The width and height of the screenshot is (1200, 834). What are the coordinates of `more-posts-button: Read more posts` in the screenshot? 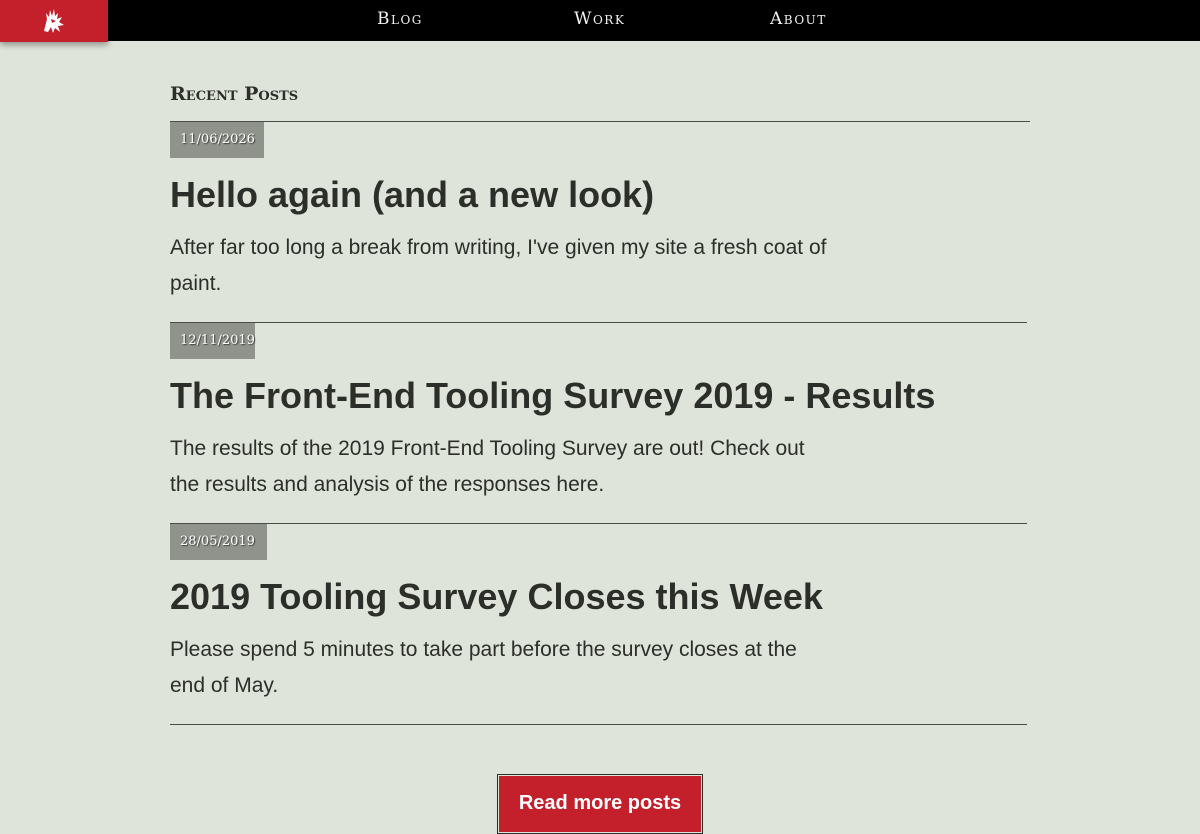 It's located at (600, 804).